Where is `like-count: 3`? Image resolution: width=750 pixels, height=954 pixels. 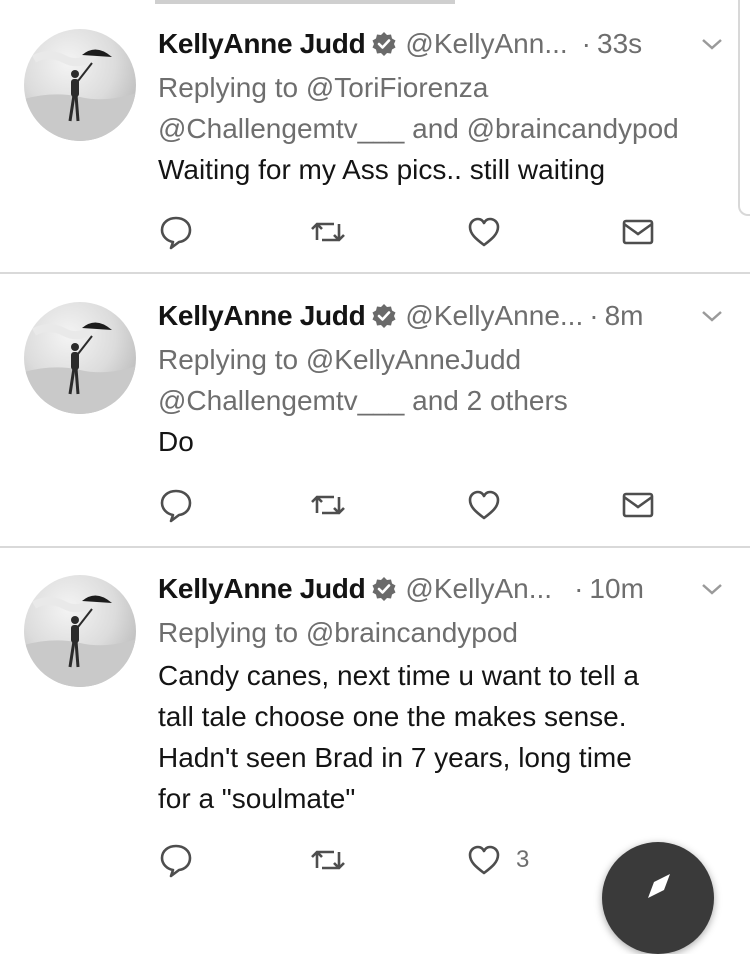
like-count: 3 is located at coordinates (523, 859).